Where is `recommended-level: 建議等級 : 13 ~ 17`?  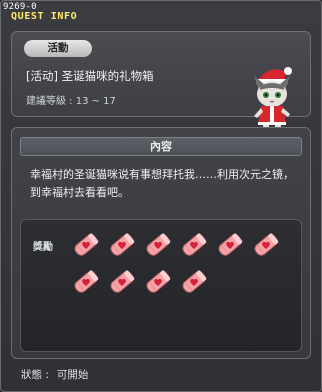 recommended-level: 建議等級 : 13 ~ 17 is located at coordinates (71, 101).